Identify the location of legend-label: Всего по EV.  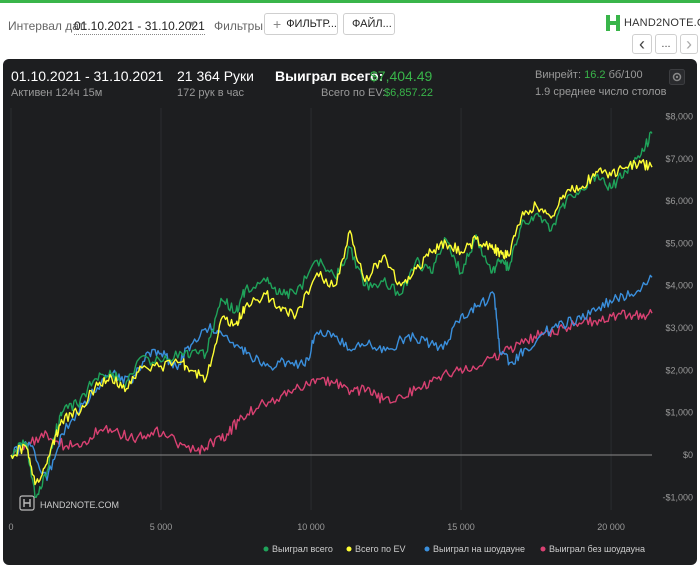
(380, 549).